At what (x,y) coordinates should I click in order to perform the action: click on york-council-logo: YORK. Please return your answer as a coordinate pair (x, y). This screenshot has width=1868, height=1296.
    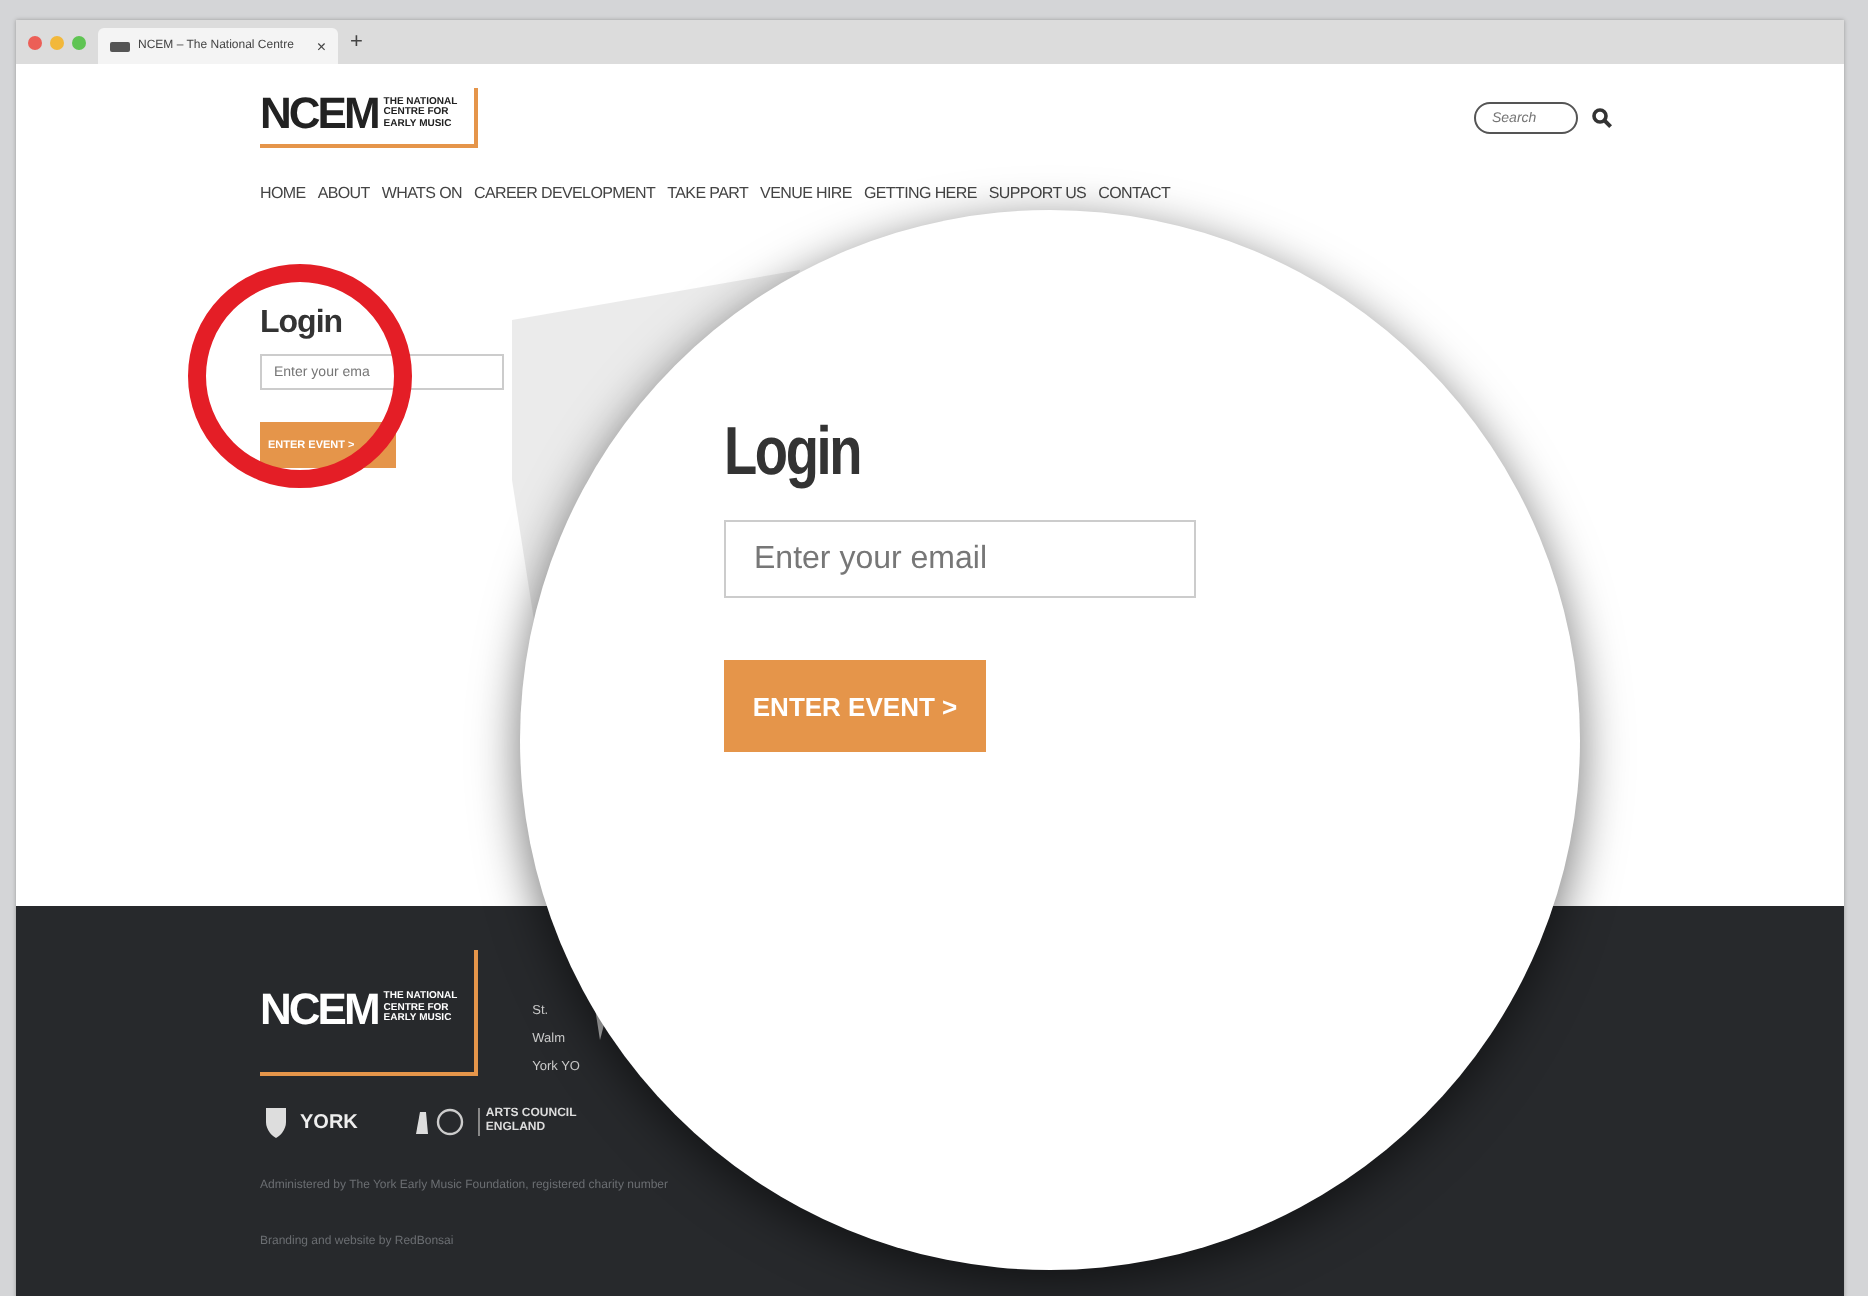
    Looking at the image, I should click on (309, 1122).